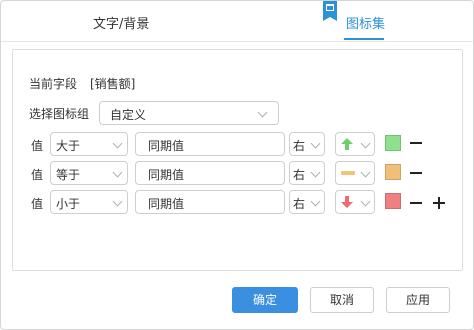 Image resolution: width=474 pixels, height=330 pixels. I want to click on icon-group-select: 自定义, so click(189, 113).